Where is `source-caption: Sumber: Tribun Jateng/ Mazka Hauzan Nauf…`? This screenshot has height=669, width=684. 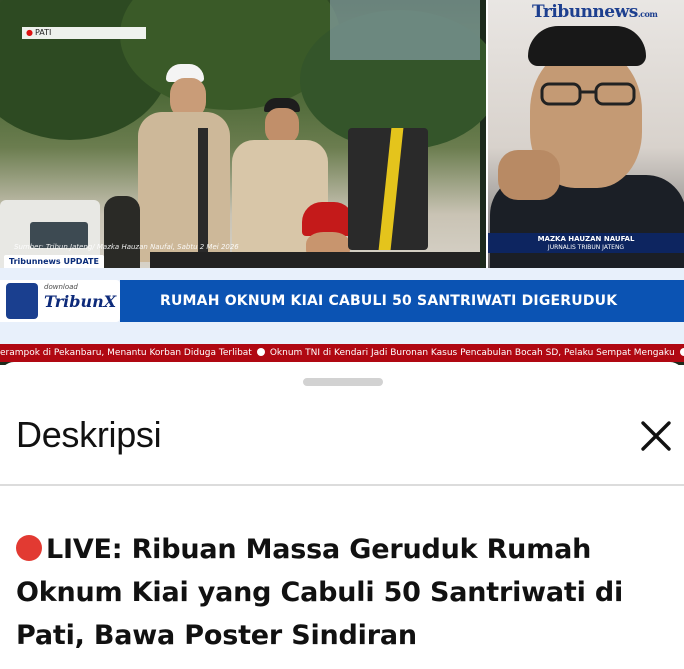 source-caption: Sumber: Tribun Jateng/ Mazka Hauzan Nauf… is located at coordinates (126, 247).